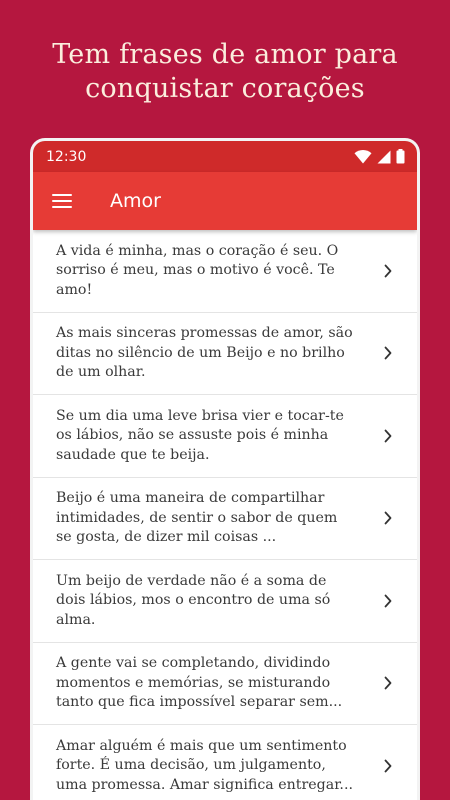 The height and width of the screenshot is (800, 450). Describe the element at coordinates (201, 745) in the screenshot. I see `quote-text-line: Amar alguém é mais que um sentimento` at that location.